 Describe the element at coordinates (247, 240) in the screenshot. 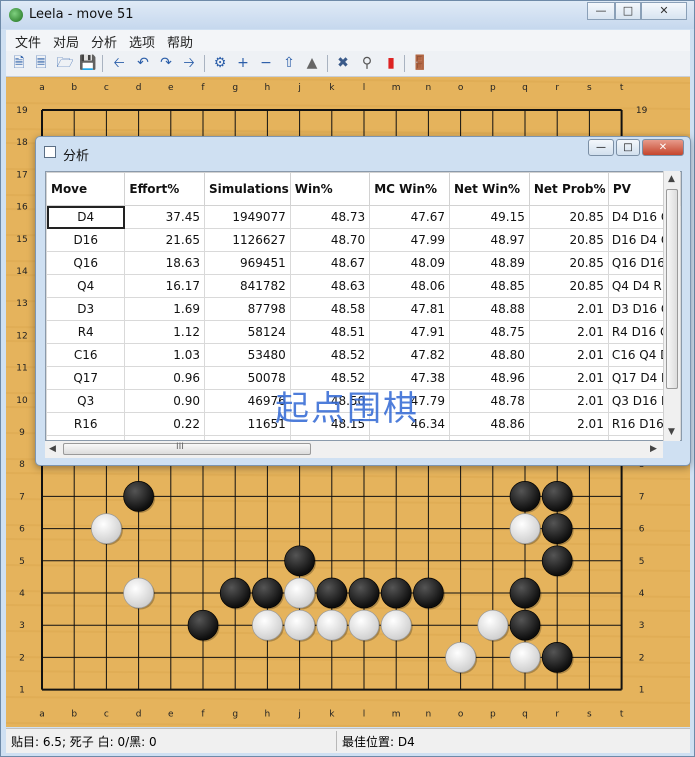

I see `table-cell: 1126627` at that location.